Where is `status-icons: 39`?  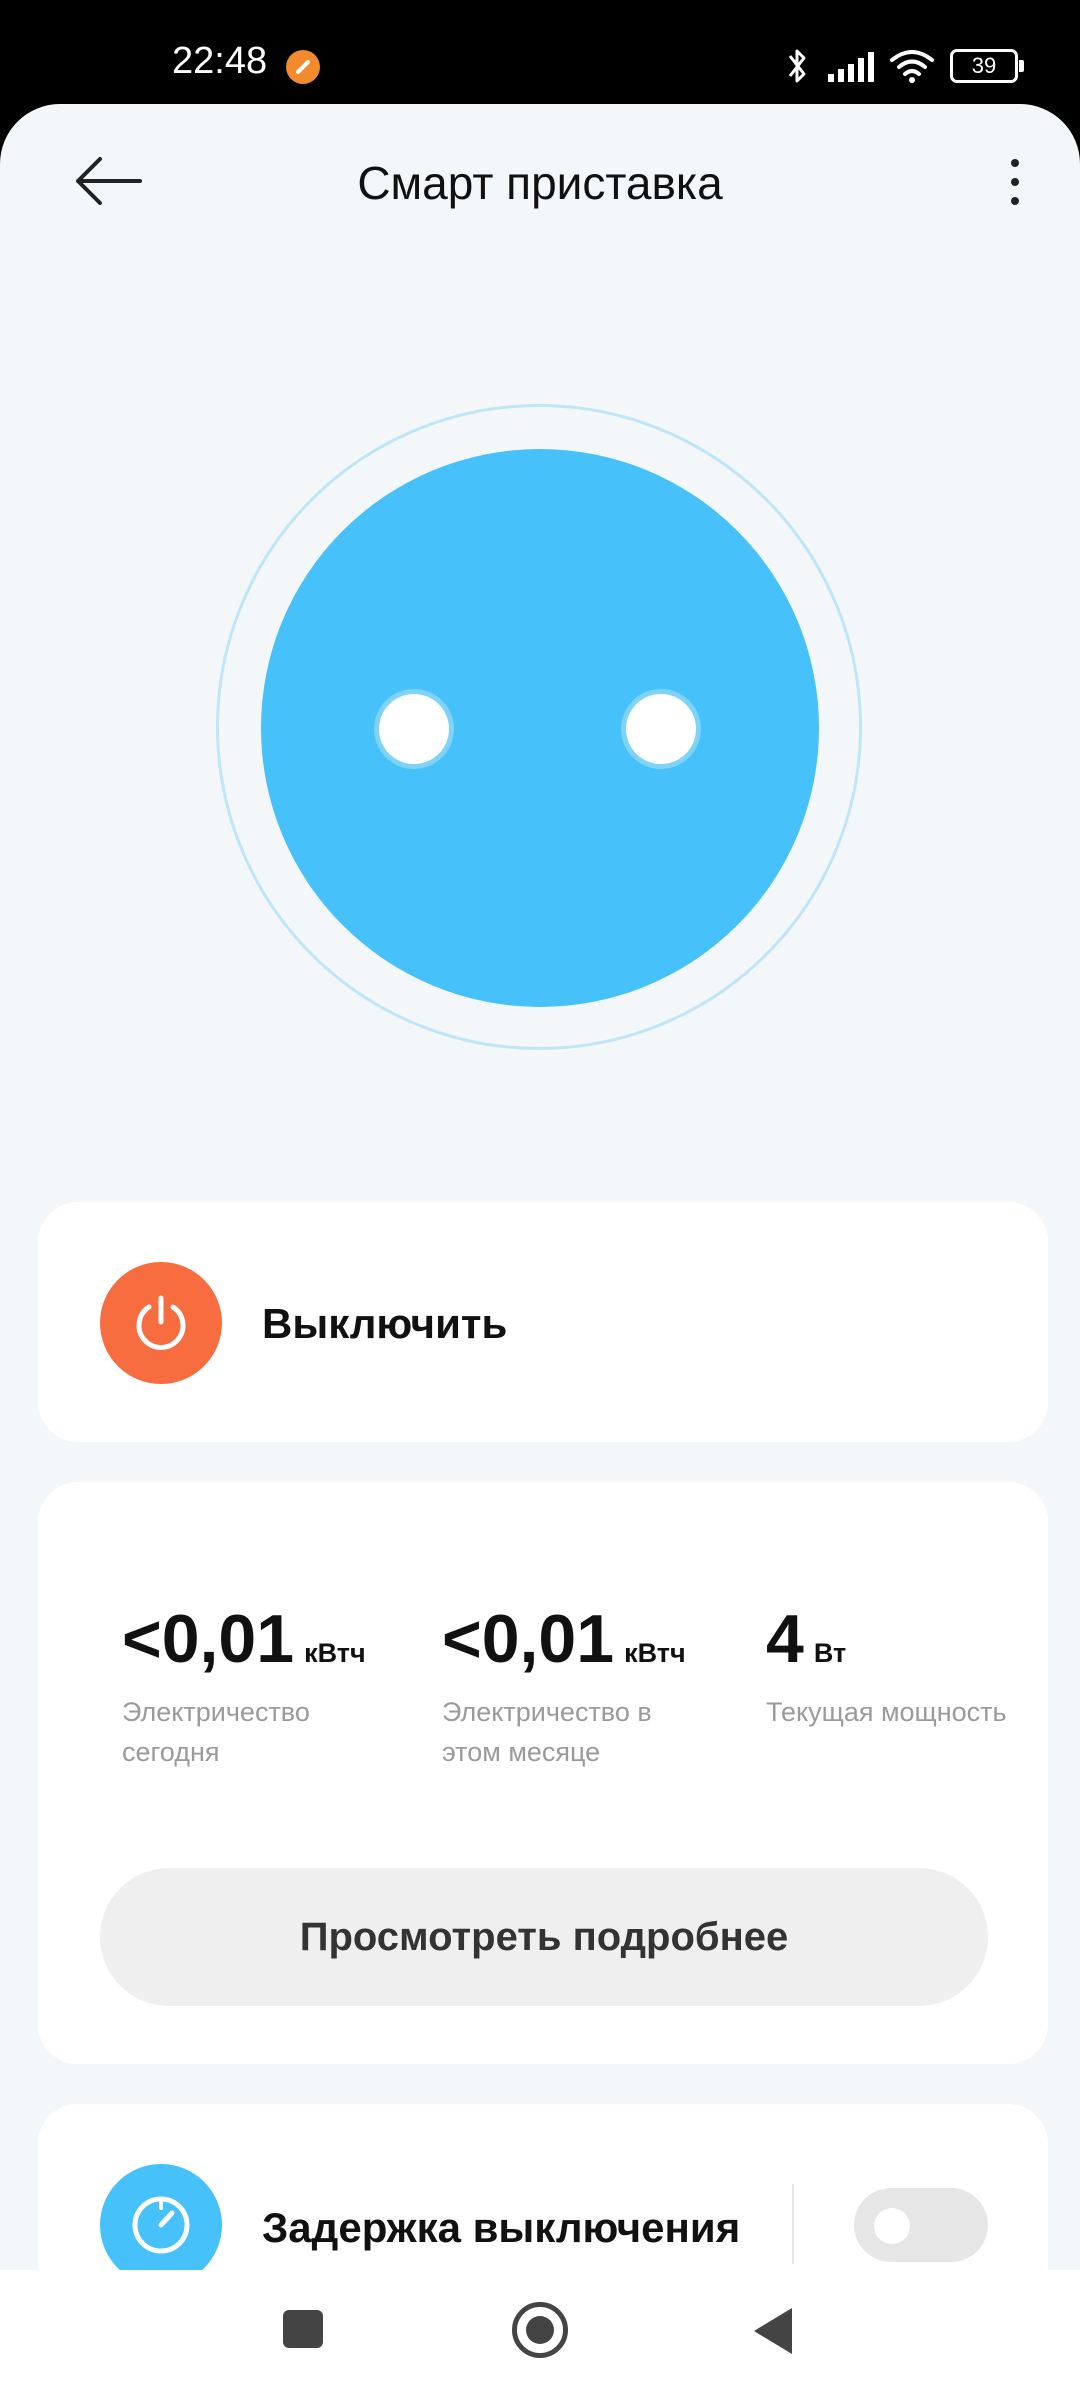
status-icons: 39 is located at coordinates (903, 66).